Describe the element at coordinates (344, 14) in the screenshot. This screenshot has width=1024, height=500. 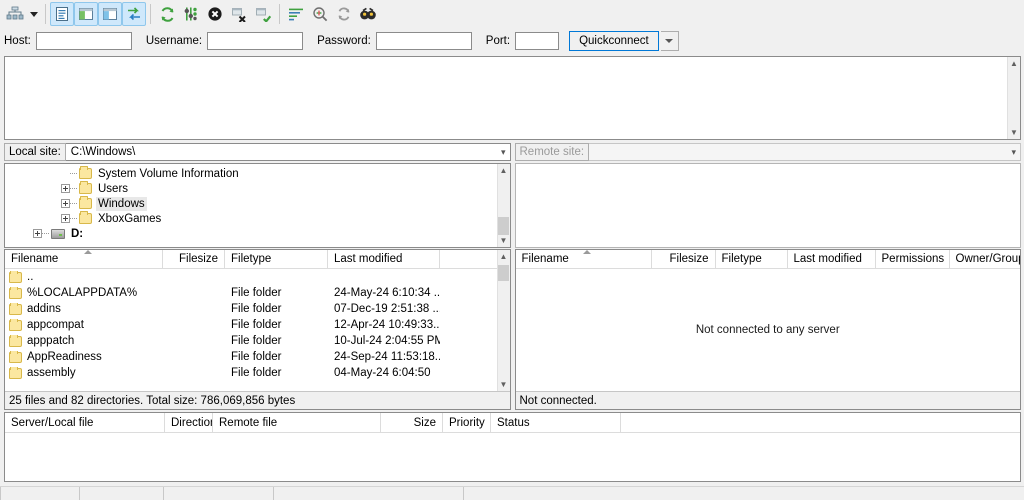
I see `synchronized-browsing-icon` at that location.